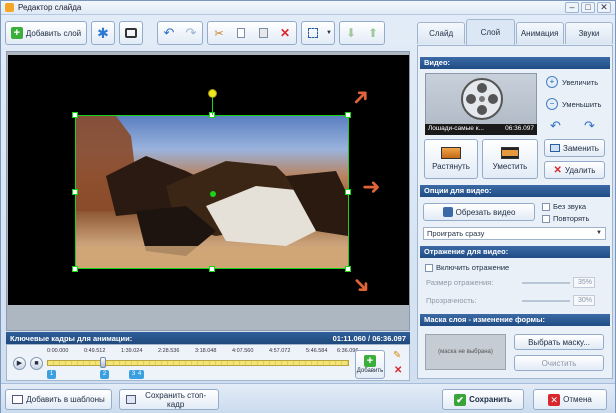 The height and width of the screenshot is (413, 616). What do you see at coordinates (348, 192) in the screenshot?
I see `resize-handle-r` at bounding box center [348, 192].